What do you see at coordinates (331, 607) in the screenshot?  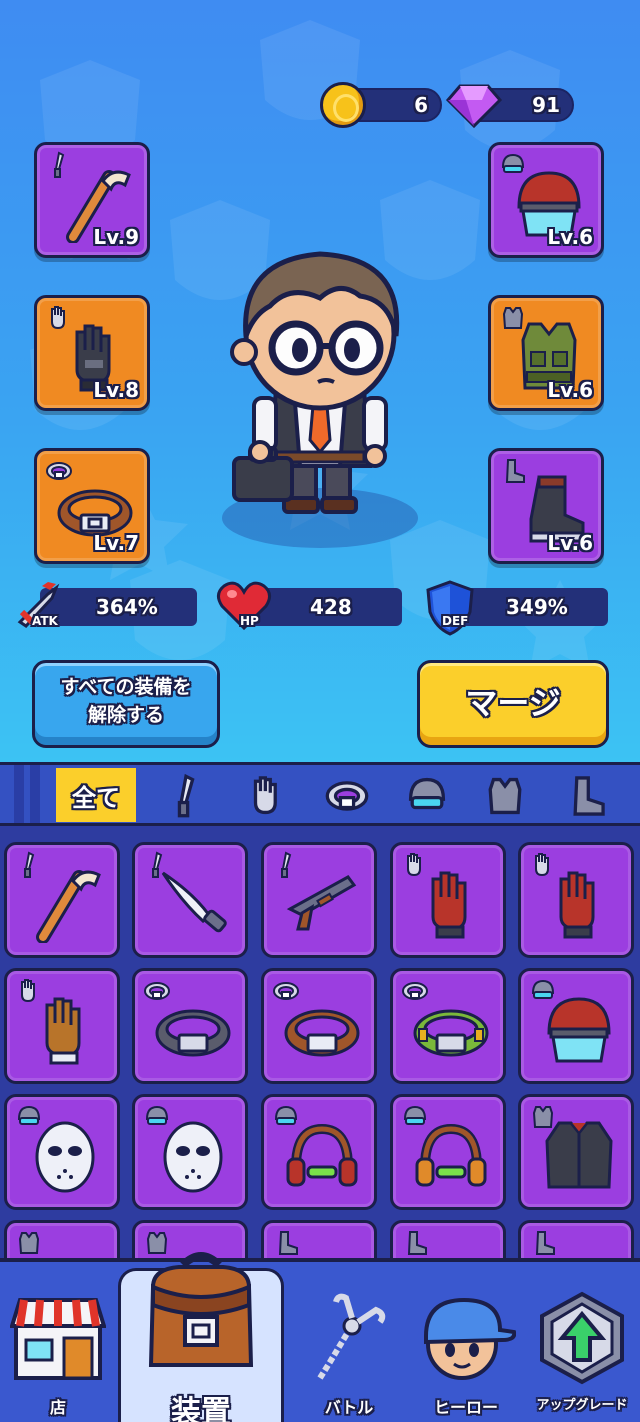 I see `hp-value: 428` at bounding box center [331, 607].